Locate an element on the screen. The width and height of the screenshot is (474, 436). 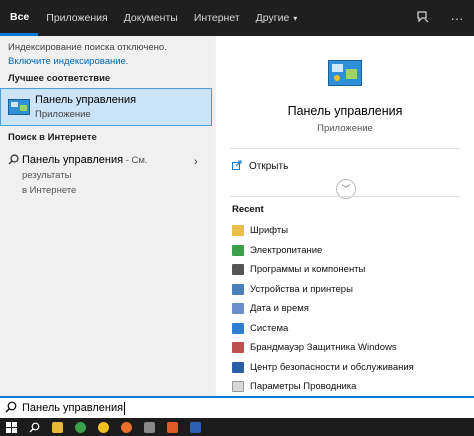
chevron-down-icon: ▾ is located at coordinates (295, 18).